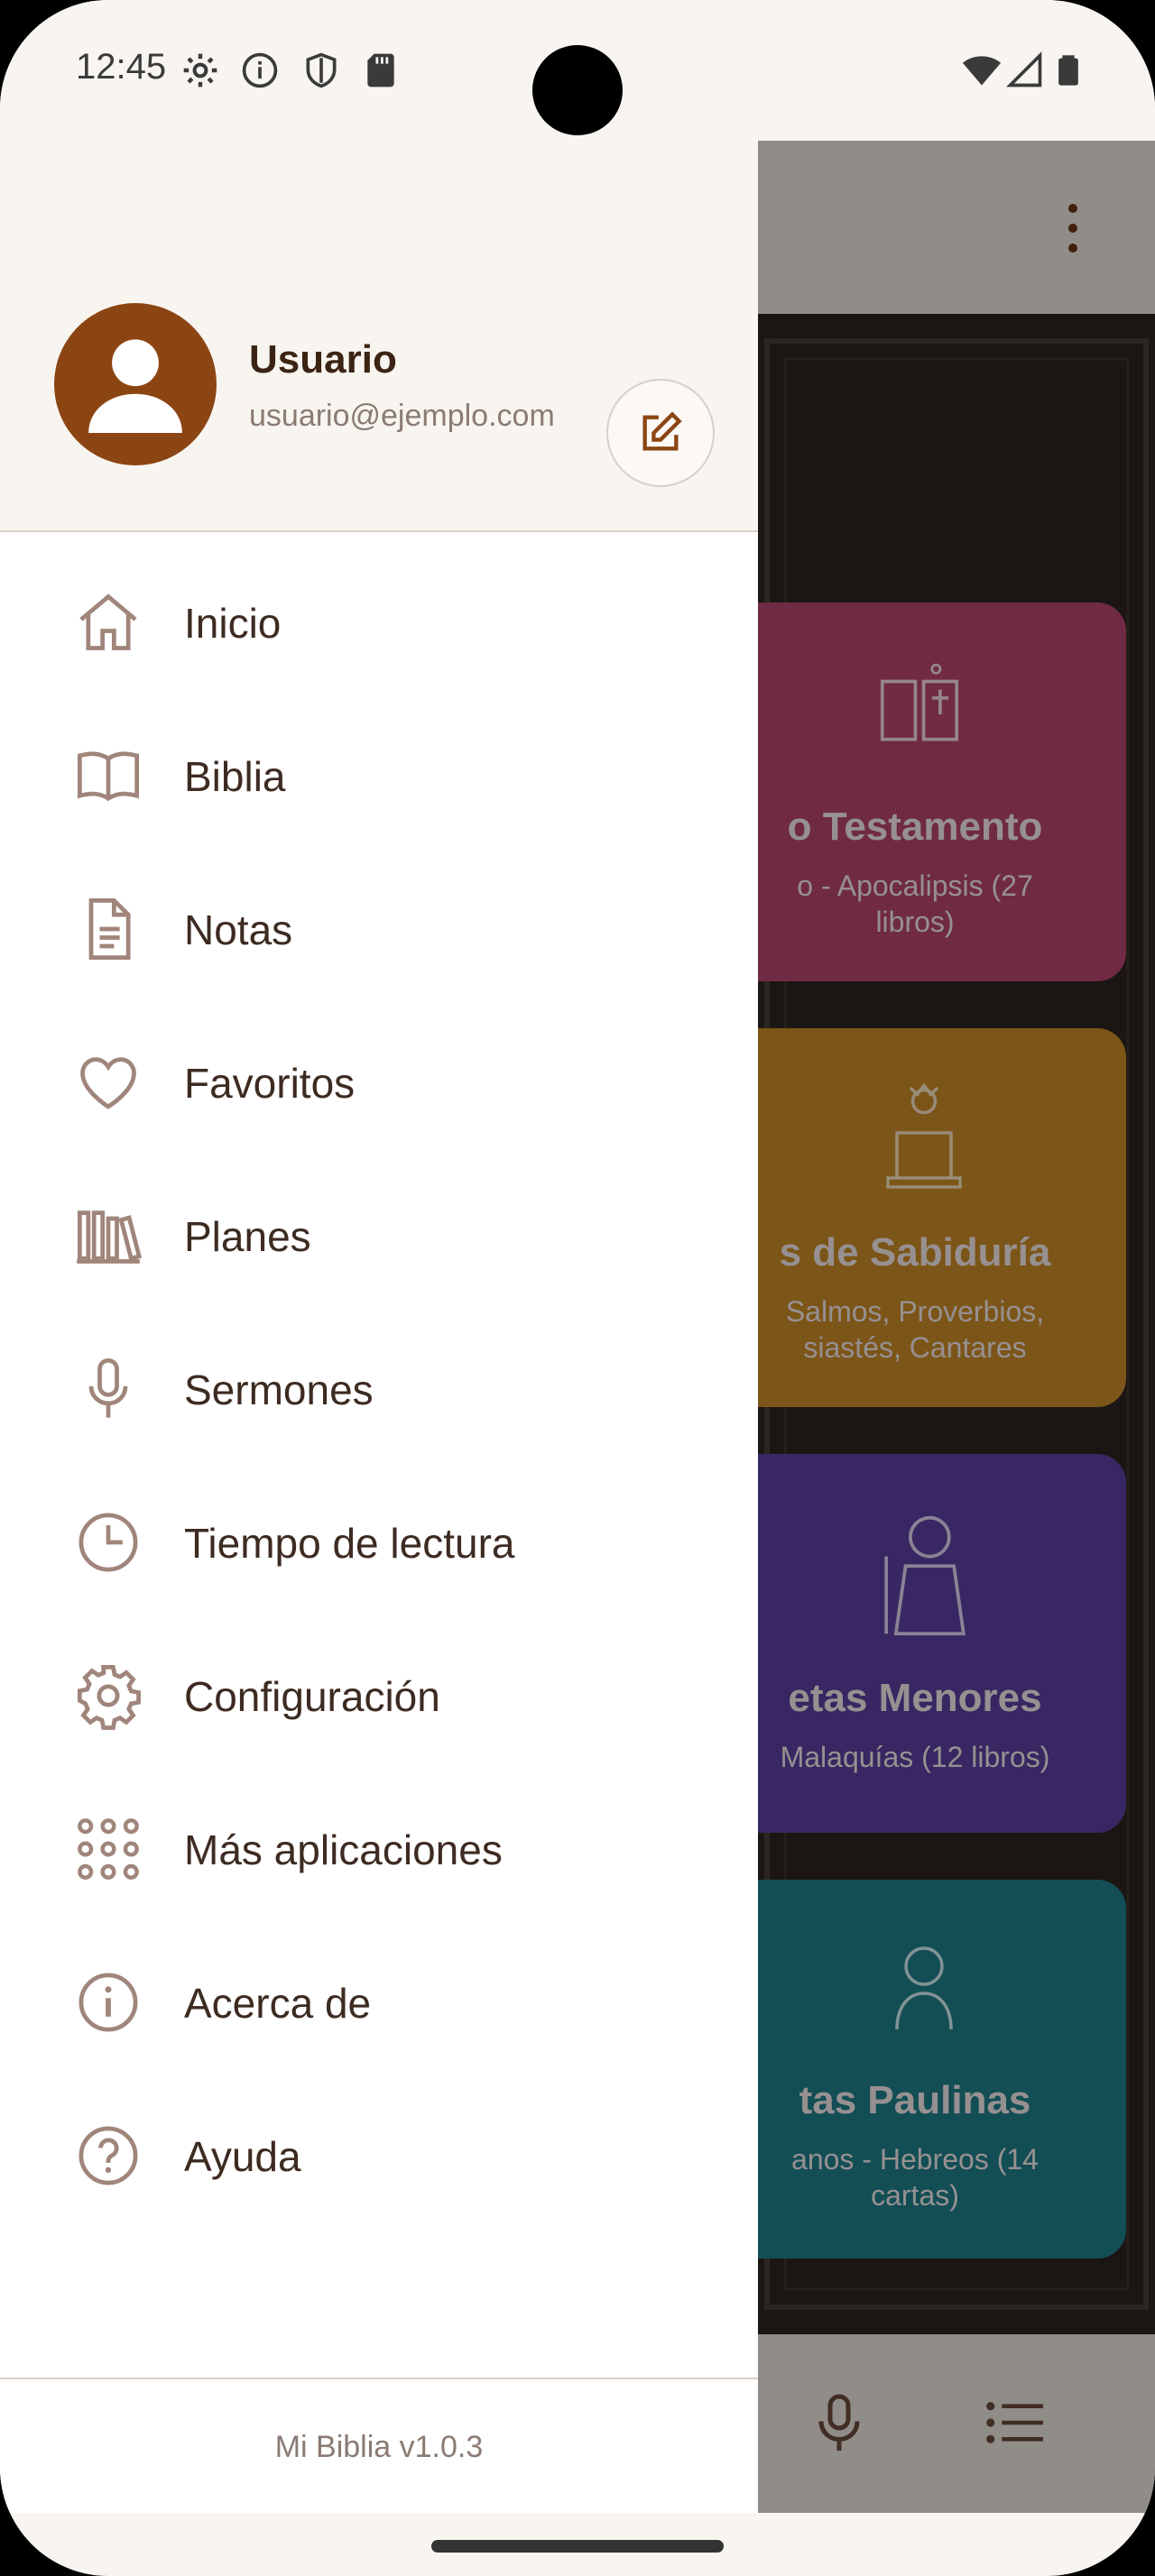 Image resolution: width=1155 pixels, height=2576 pixels. I want to click on menu-item-label: Configuración, so click(312, 1696).